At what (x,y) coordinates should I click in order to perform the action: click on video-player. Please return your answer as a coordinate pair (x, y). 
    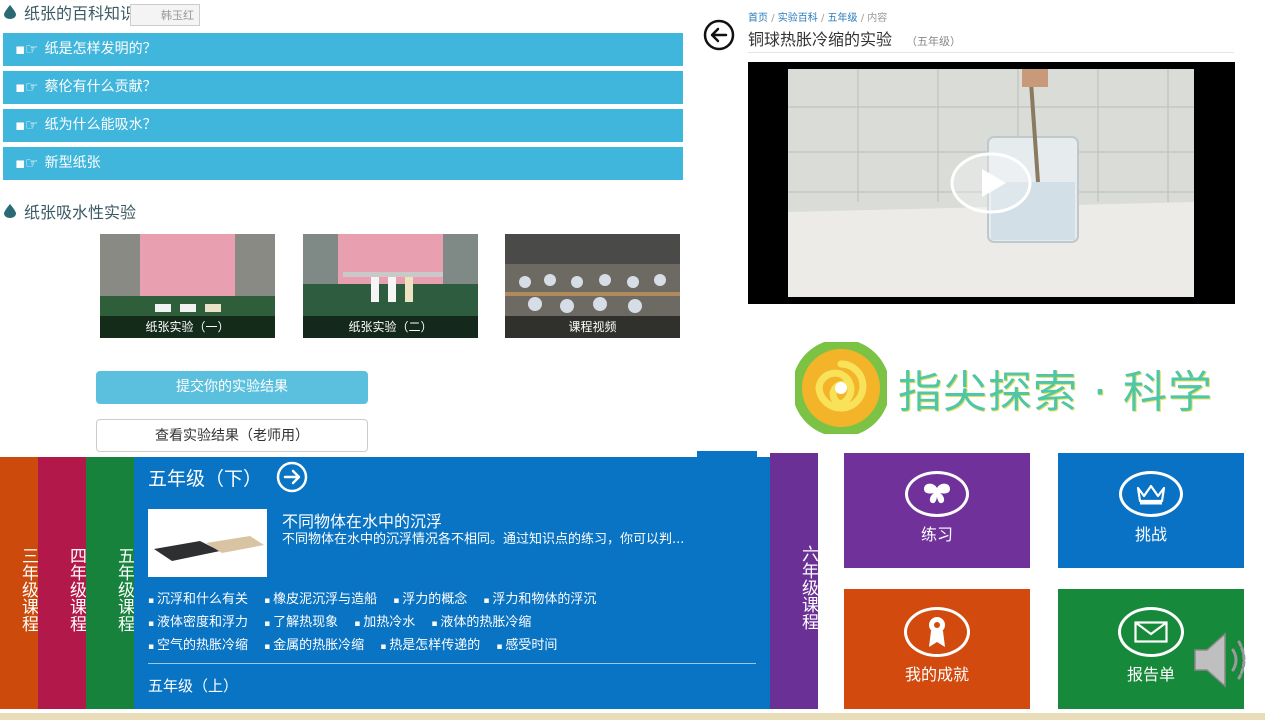
    Looking at the image, I should click on (991, 183).